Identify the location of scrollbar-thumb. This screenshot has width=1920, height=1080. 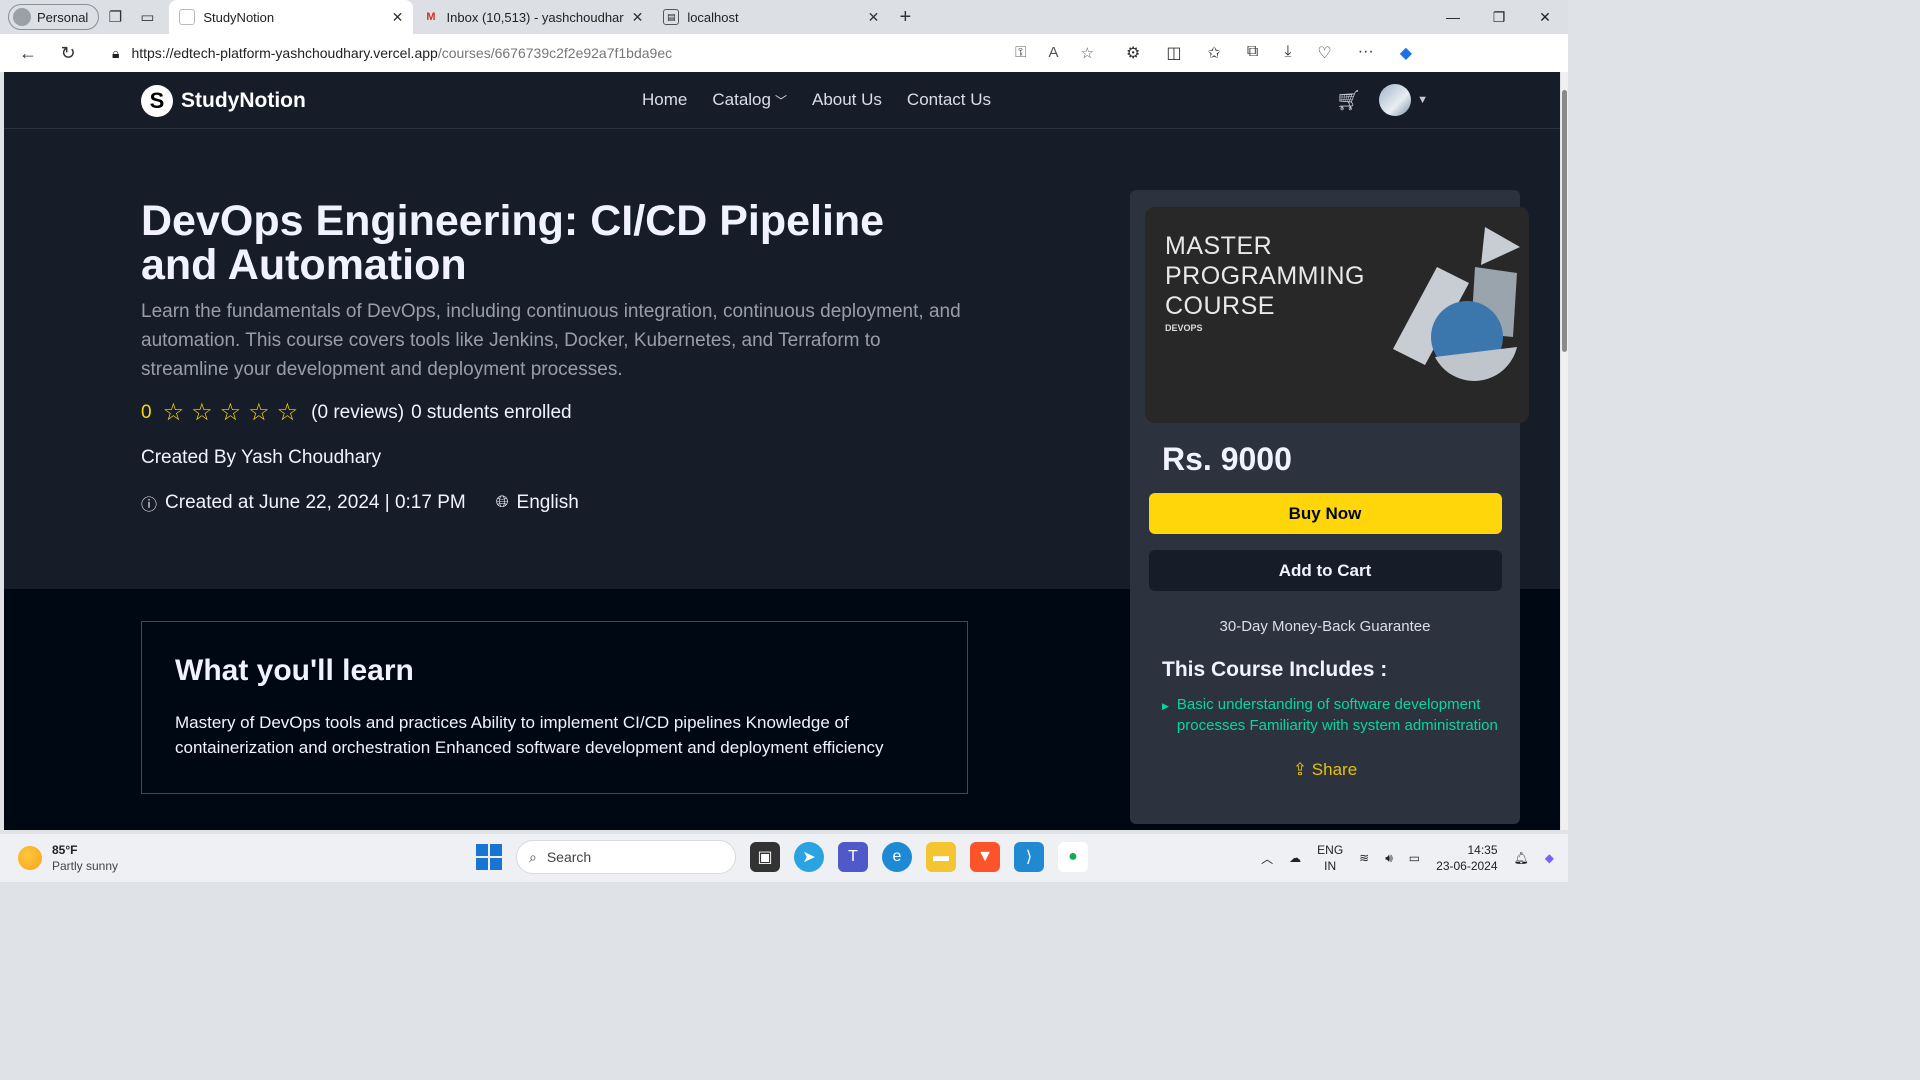
(1564, 221).